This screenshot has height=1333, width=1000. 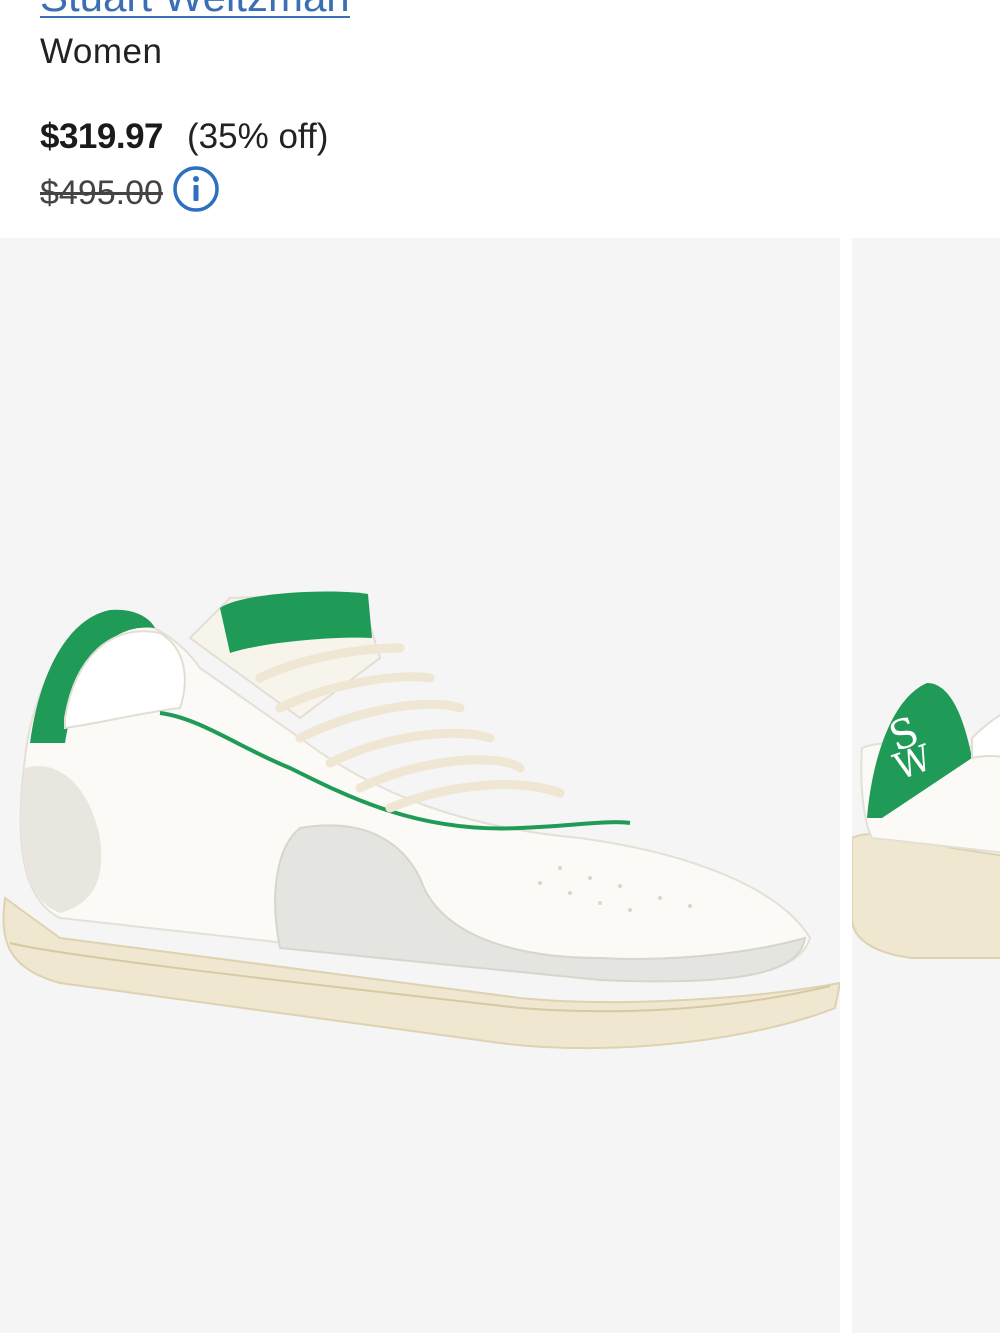 What do you see at coordinates (102, 136) in the screenshot?
I see `sale-price: $319.97` at bounding box center [102, 136].